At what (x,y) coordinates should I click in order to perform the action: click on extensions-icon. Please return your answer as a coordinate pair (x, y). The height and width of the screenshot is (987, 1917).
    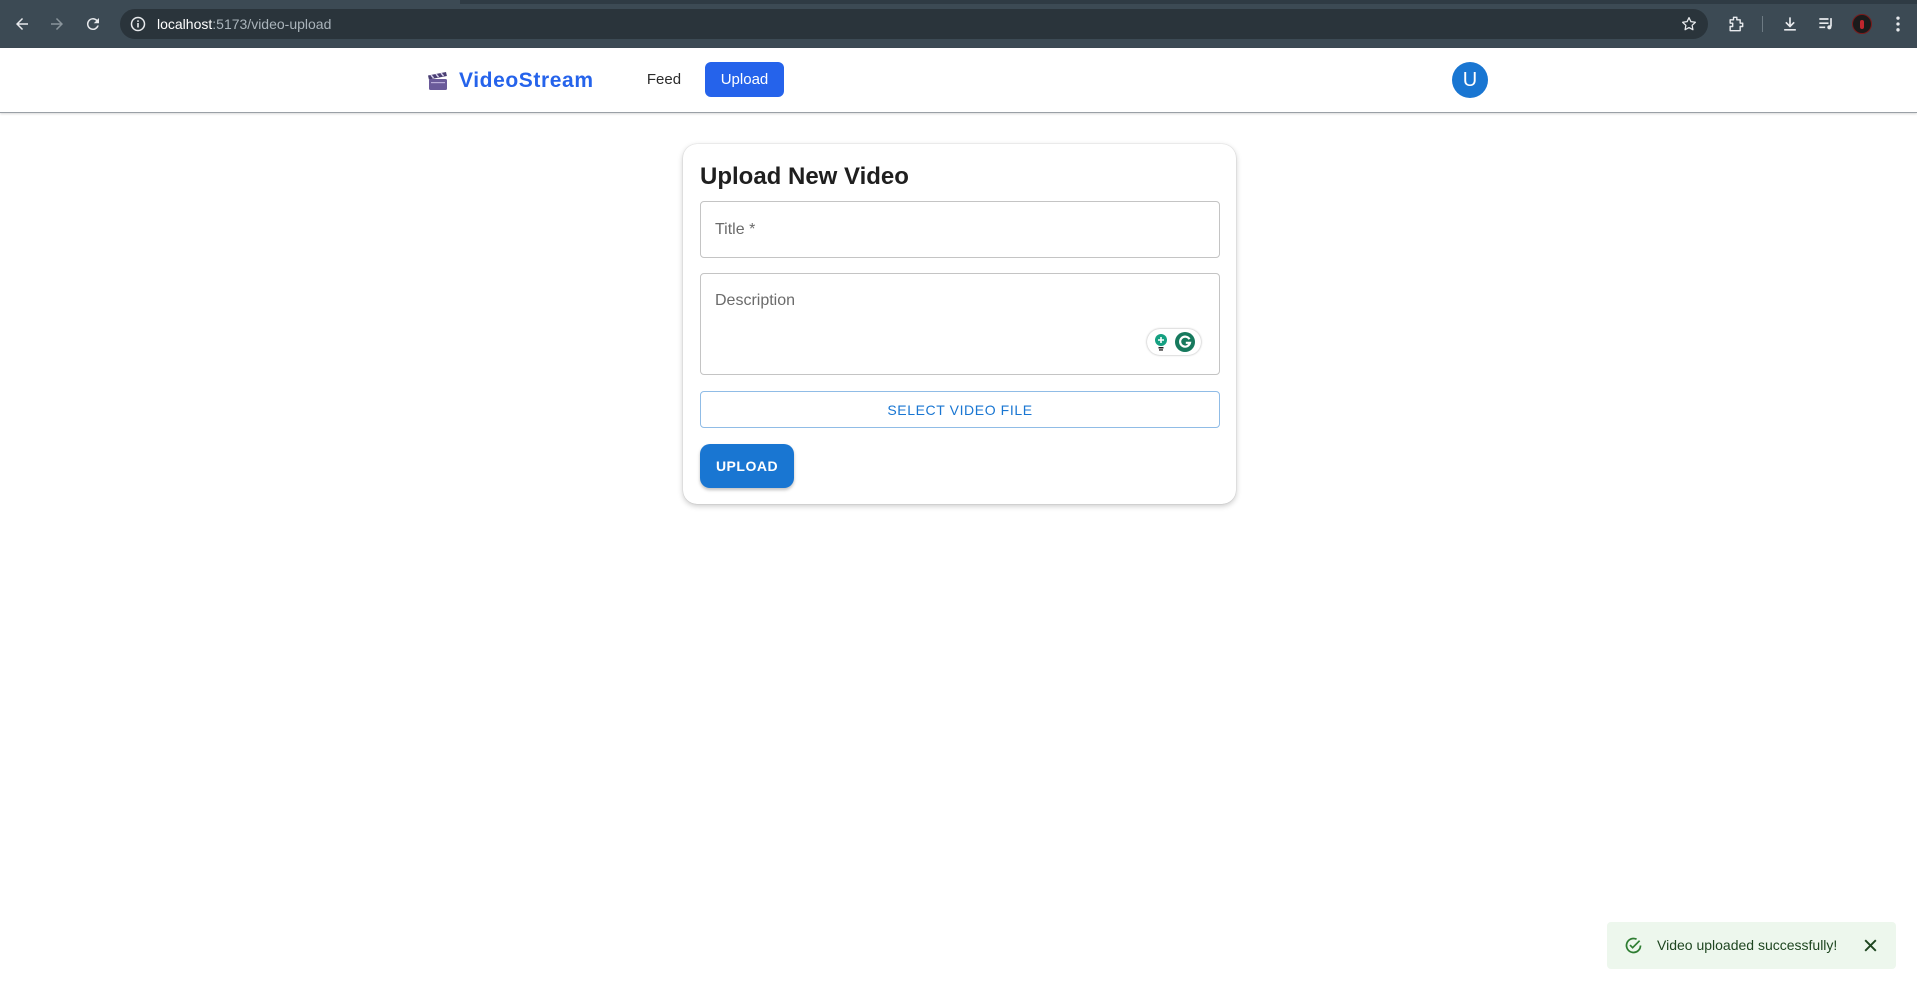
    Looking at the image, I should click on (1736, 24).